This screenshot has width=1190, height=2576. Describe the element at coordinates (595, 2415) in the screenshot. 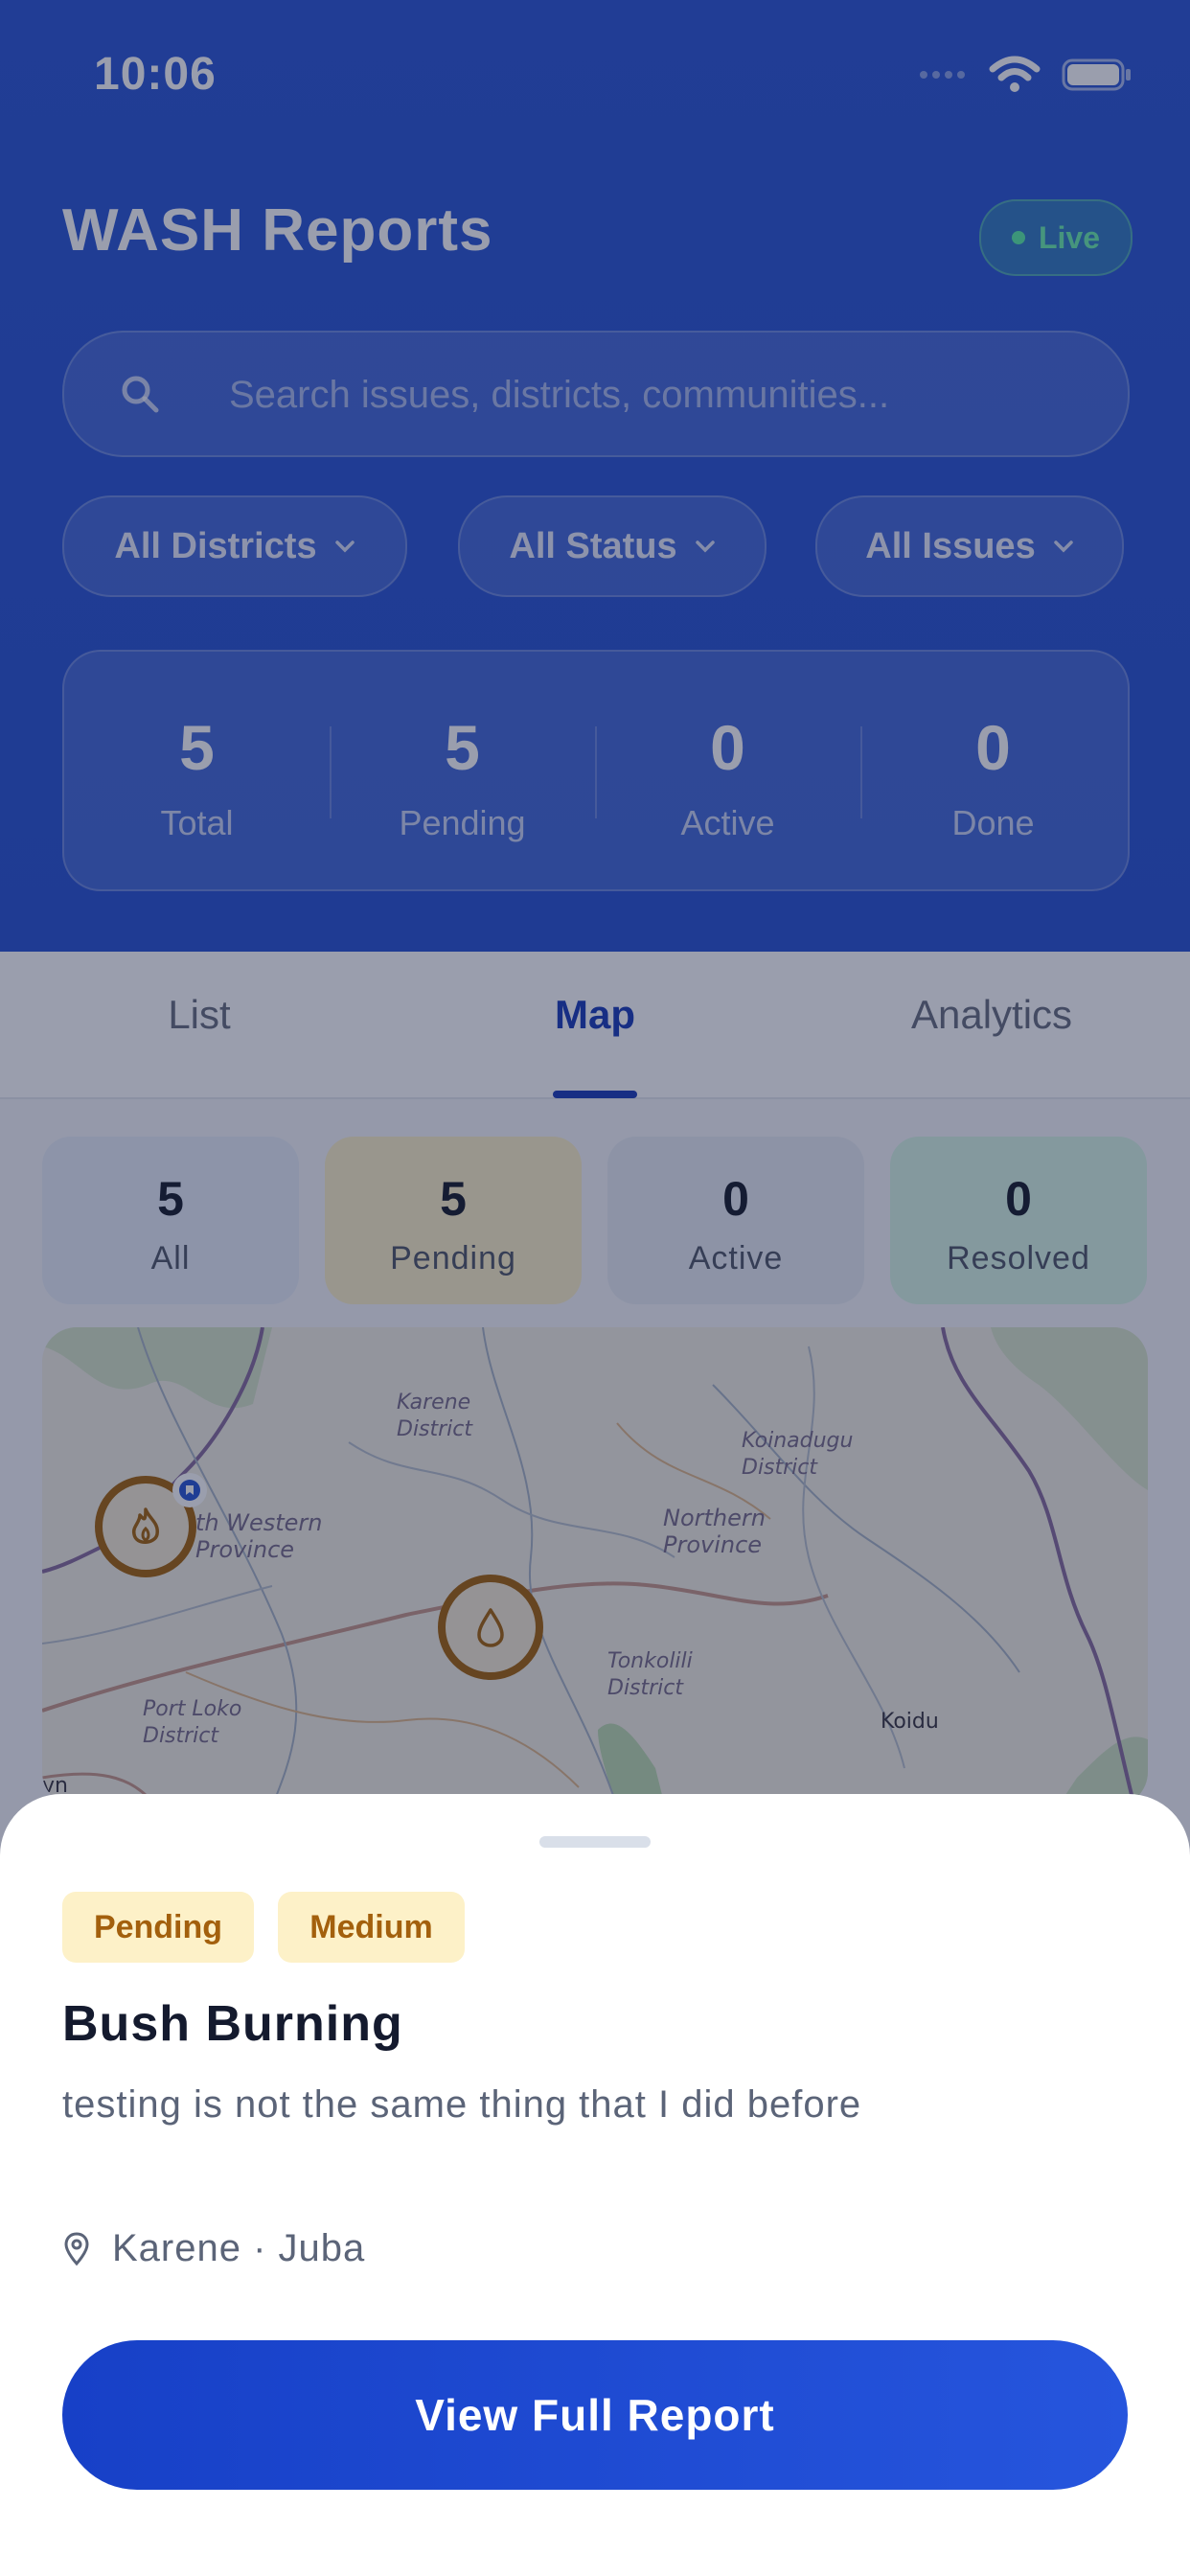

I see `view-full-report-button: View Full Report` at that location.